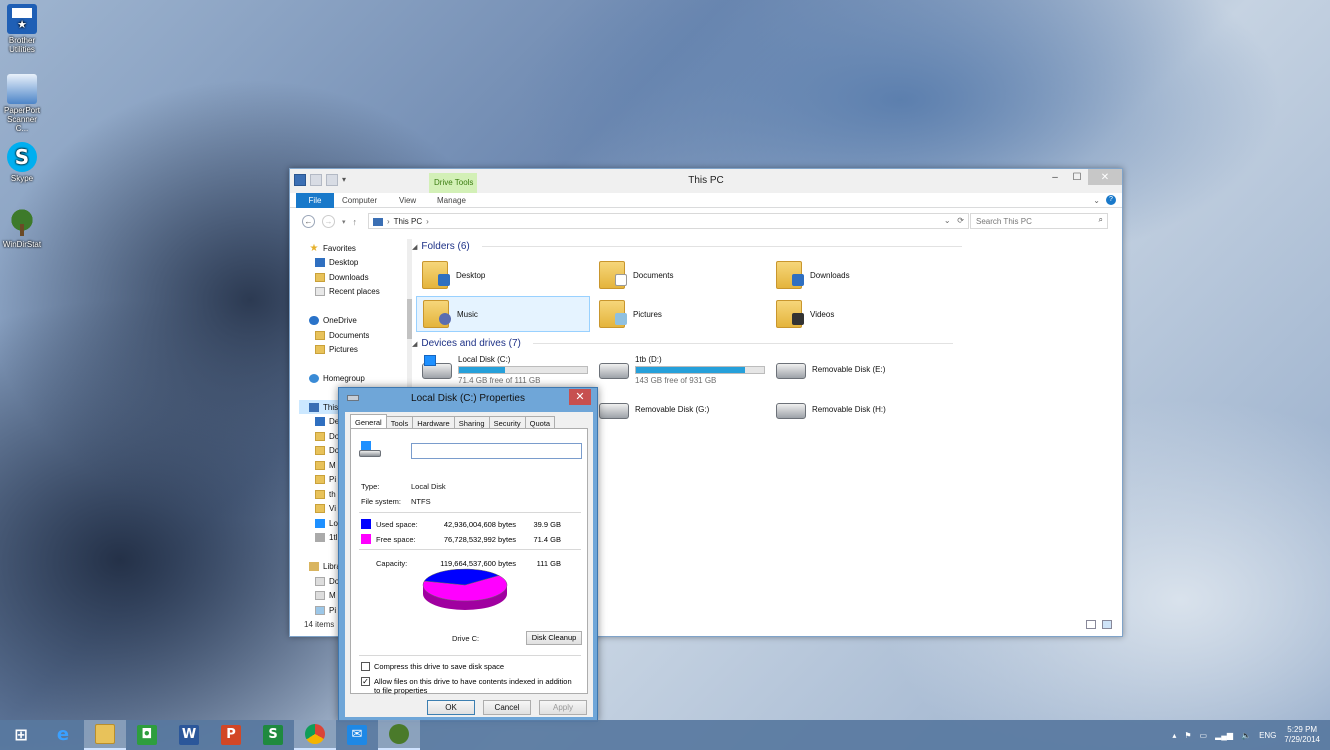  What do you see at coordinates (342, 277) in the screenshot?
I see `nav-downloads: Downloads` at bounding box center [342, 277].